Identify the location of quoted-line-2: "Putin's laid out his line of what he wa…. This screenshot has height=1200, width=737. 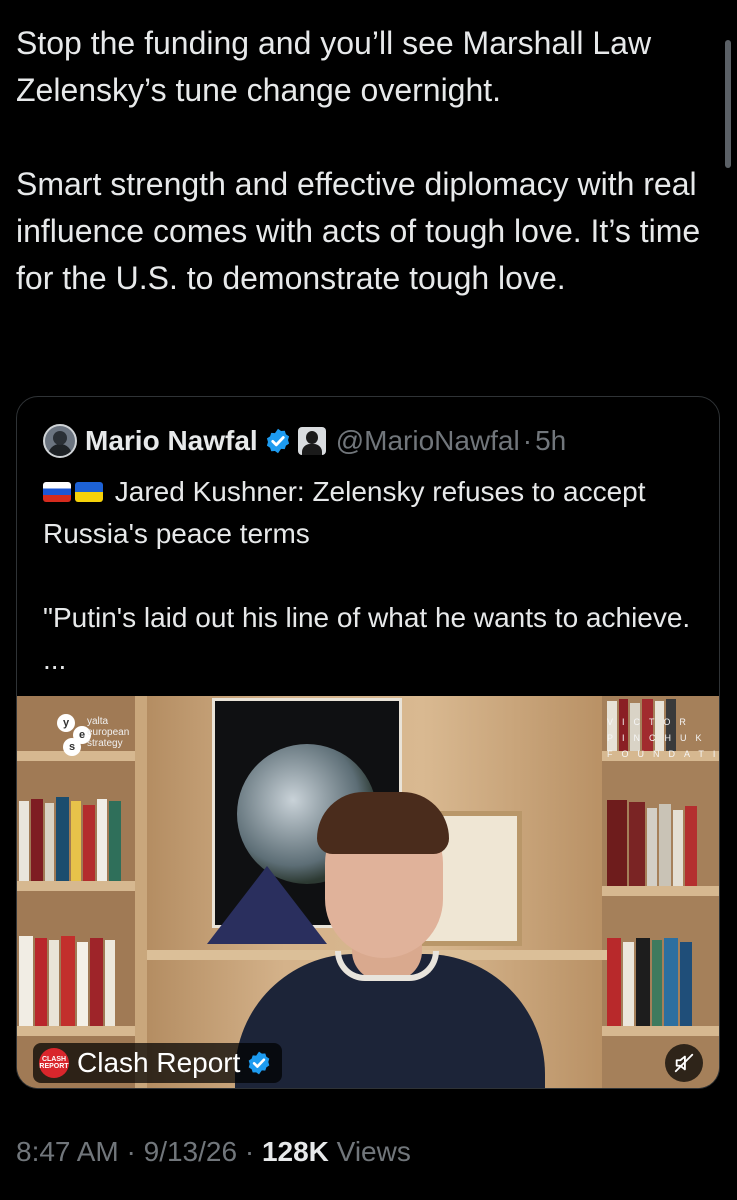
(367, 638).